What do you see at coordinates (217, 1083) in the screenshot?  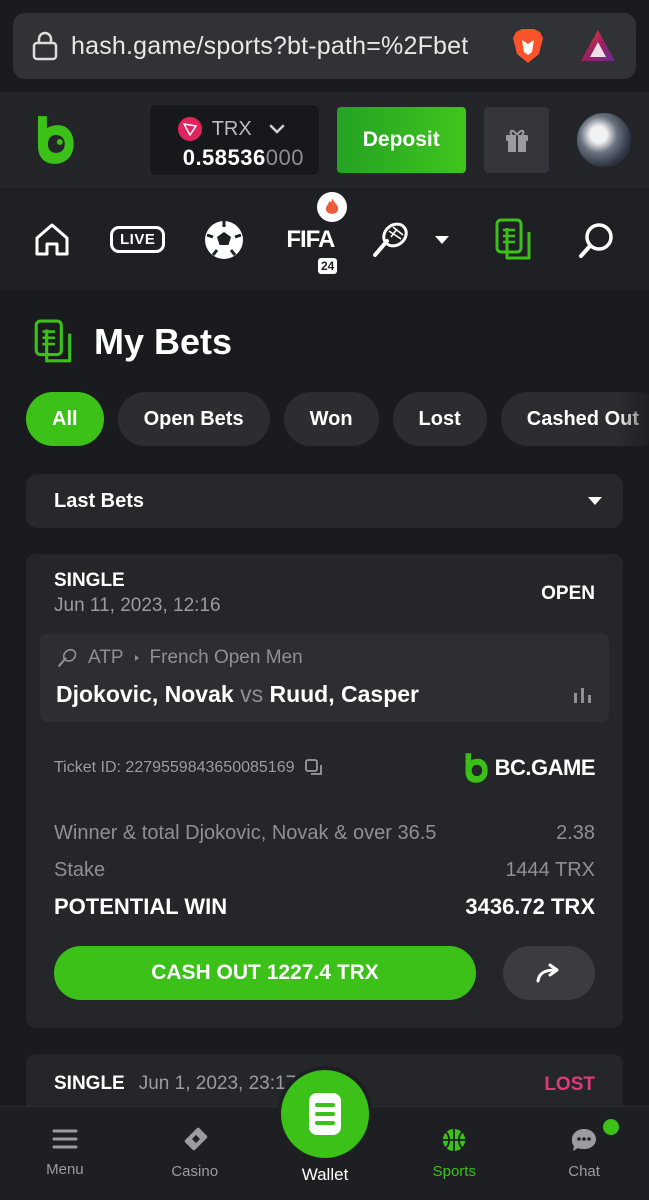 I see `bet-date: Jun 1, 2023, 23:17` at bounding box center [217, 1083].